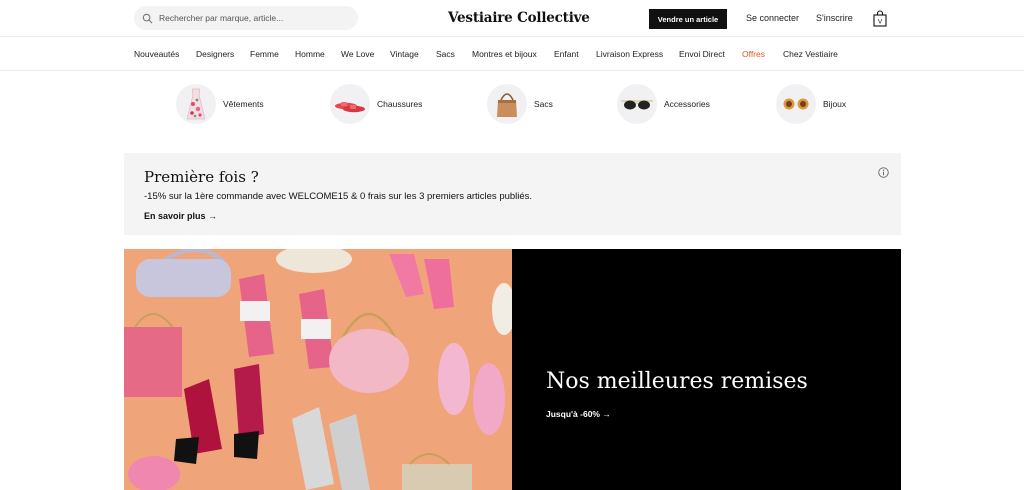 The height and width of the screenshot is (490, 1024). I want to click on search-icon, so click(147, 18).